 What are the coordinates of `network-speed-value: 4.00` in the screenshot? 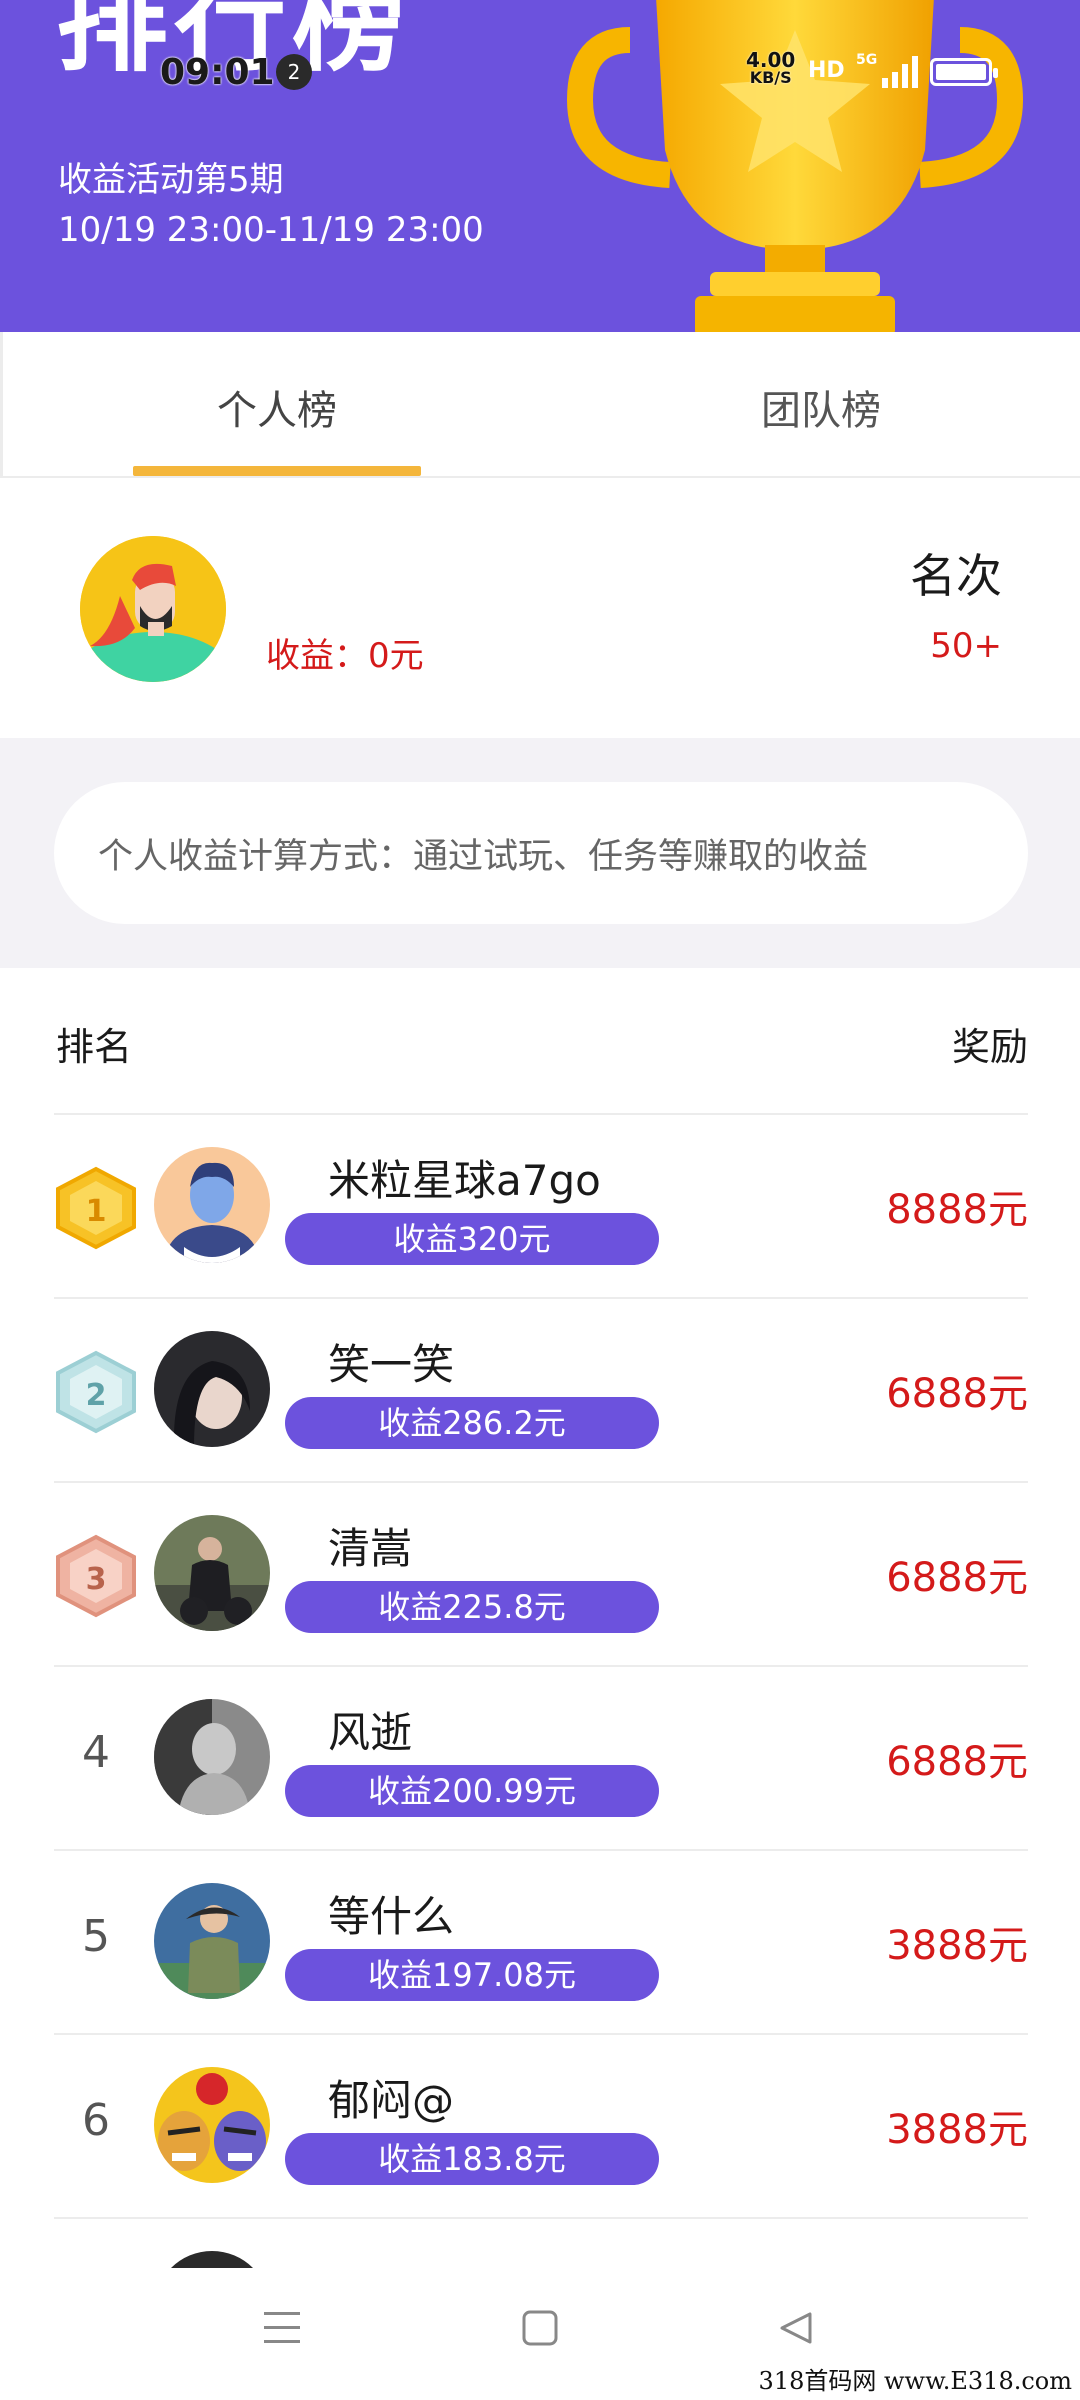 It's located at (771, 60).